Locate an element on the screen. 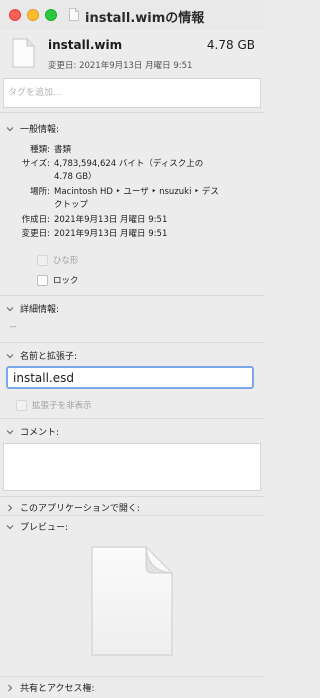 This screenshot has height=698, width=320. stationery-label: ひな形 is located at coordinates (66, 261).